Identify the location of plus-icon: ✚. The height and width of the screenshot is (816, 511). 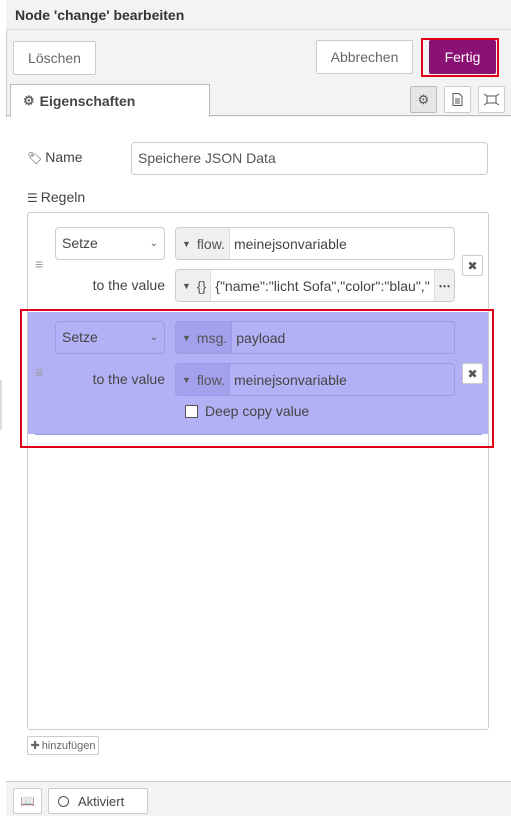
(35, 746).